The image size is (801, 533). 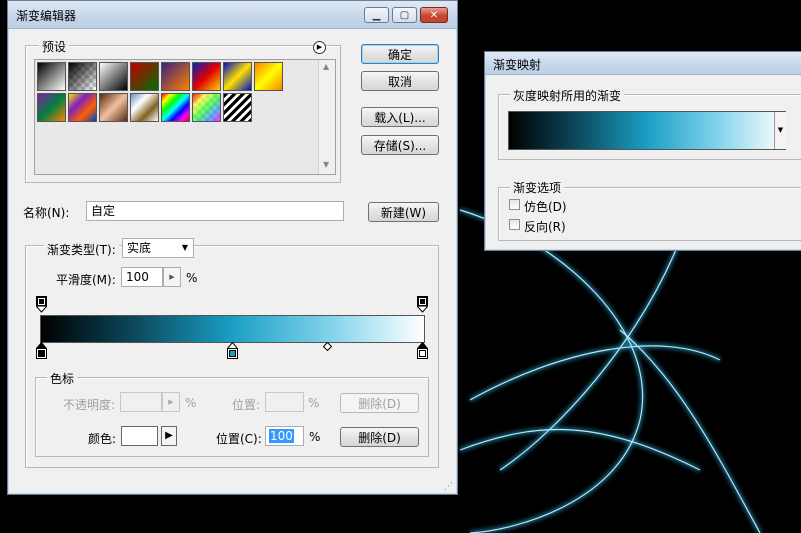 I want to click on color-location-field: 100, so click(x=284, y=436).